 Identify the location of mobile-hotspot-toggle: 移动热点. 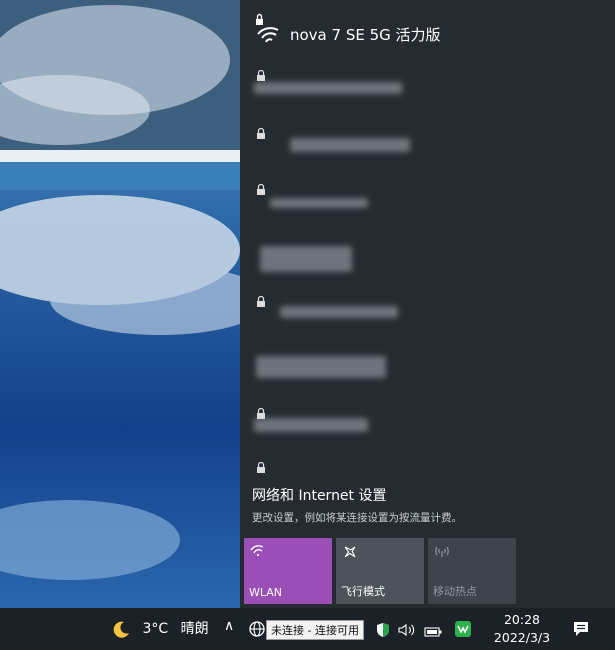
(472, 571).